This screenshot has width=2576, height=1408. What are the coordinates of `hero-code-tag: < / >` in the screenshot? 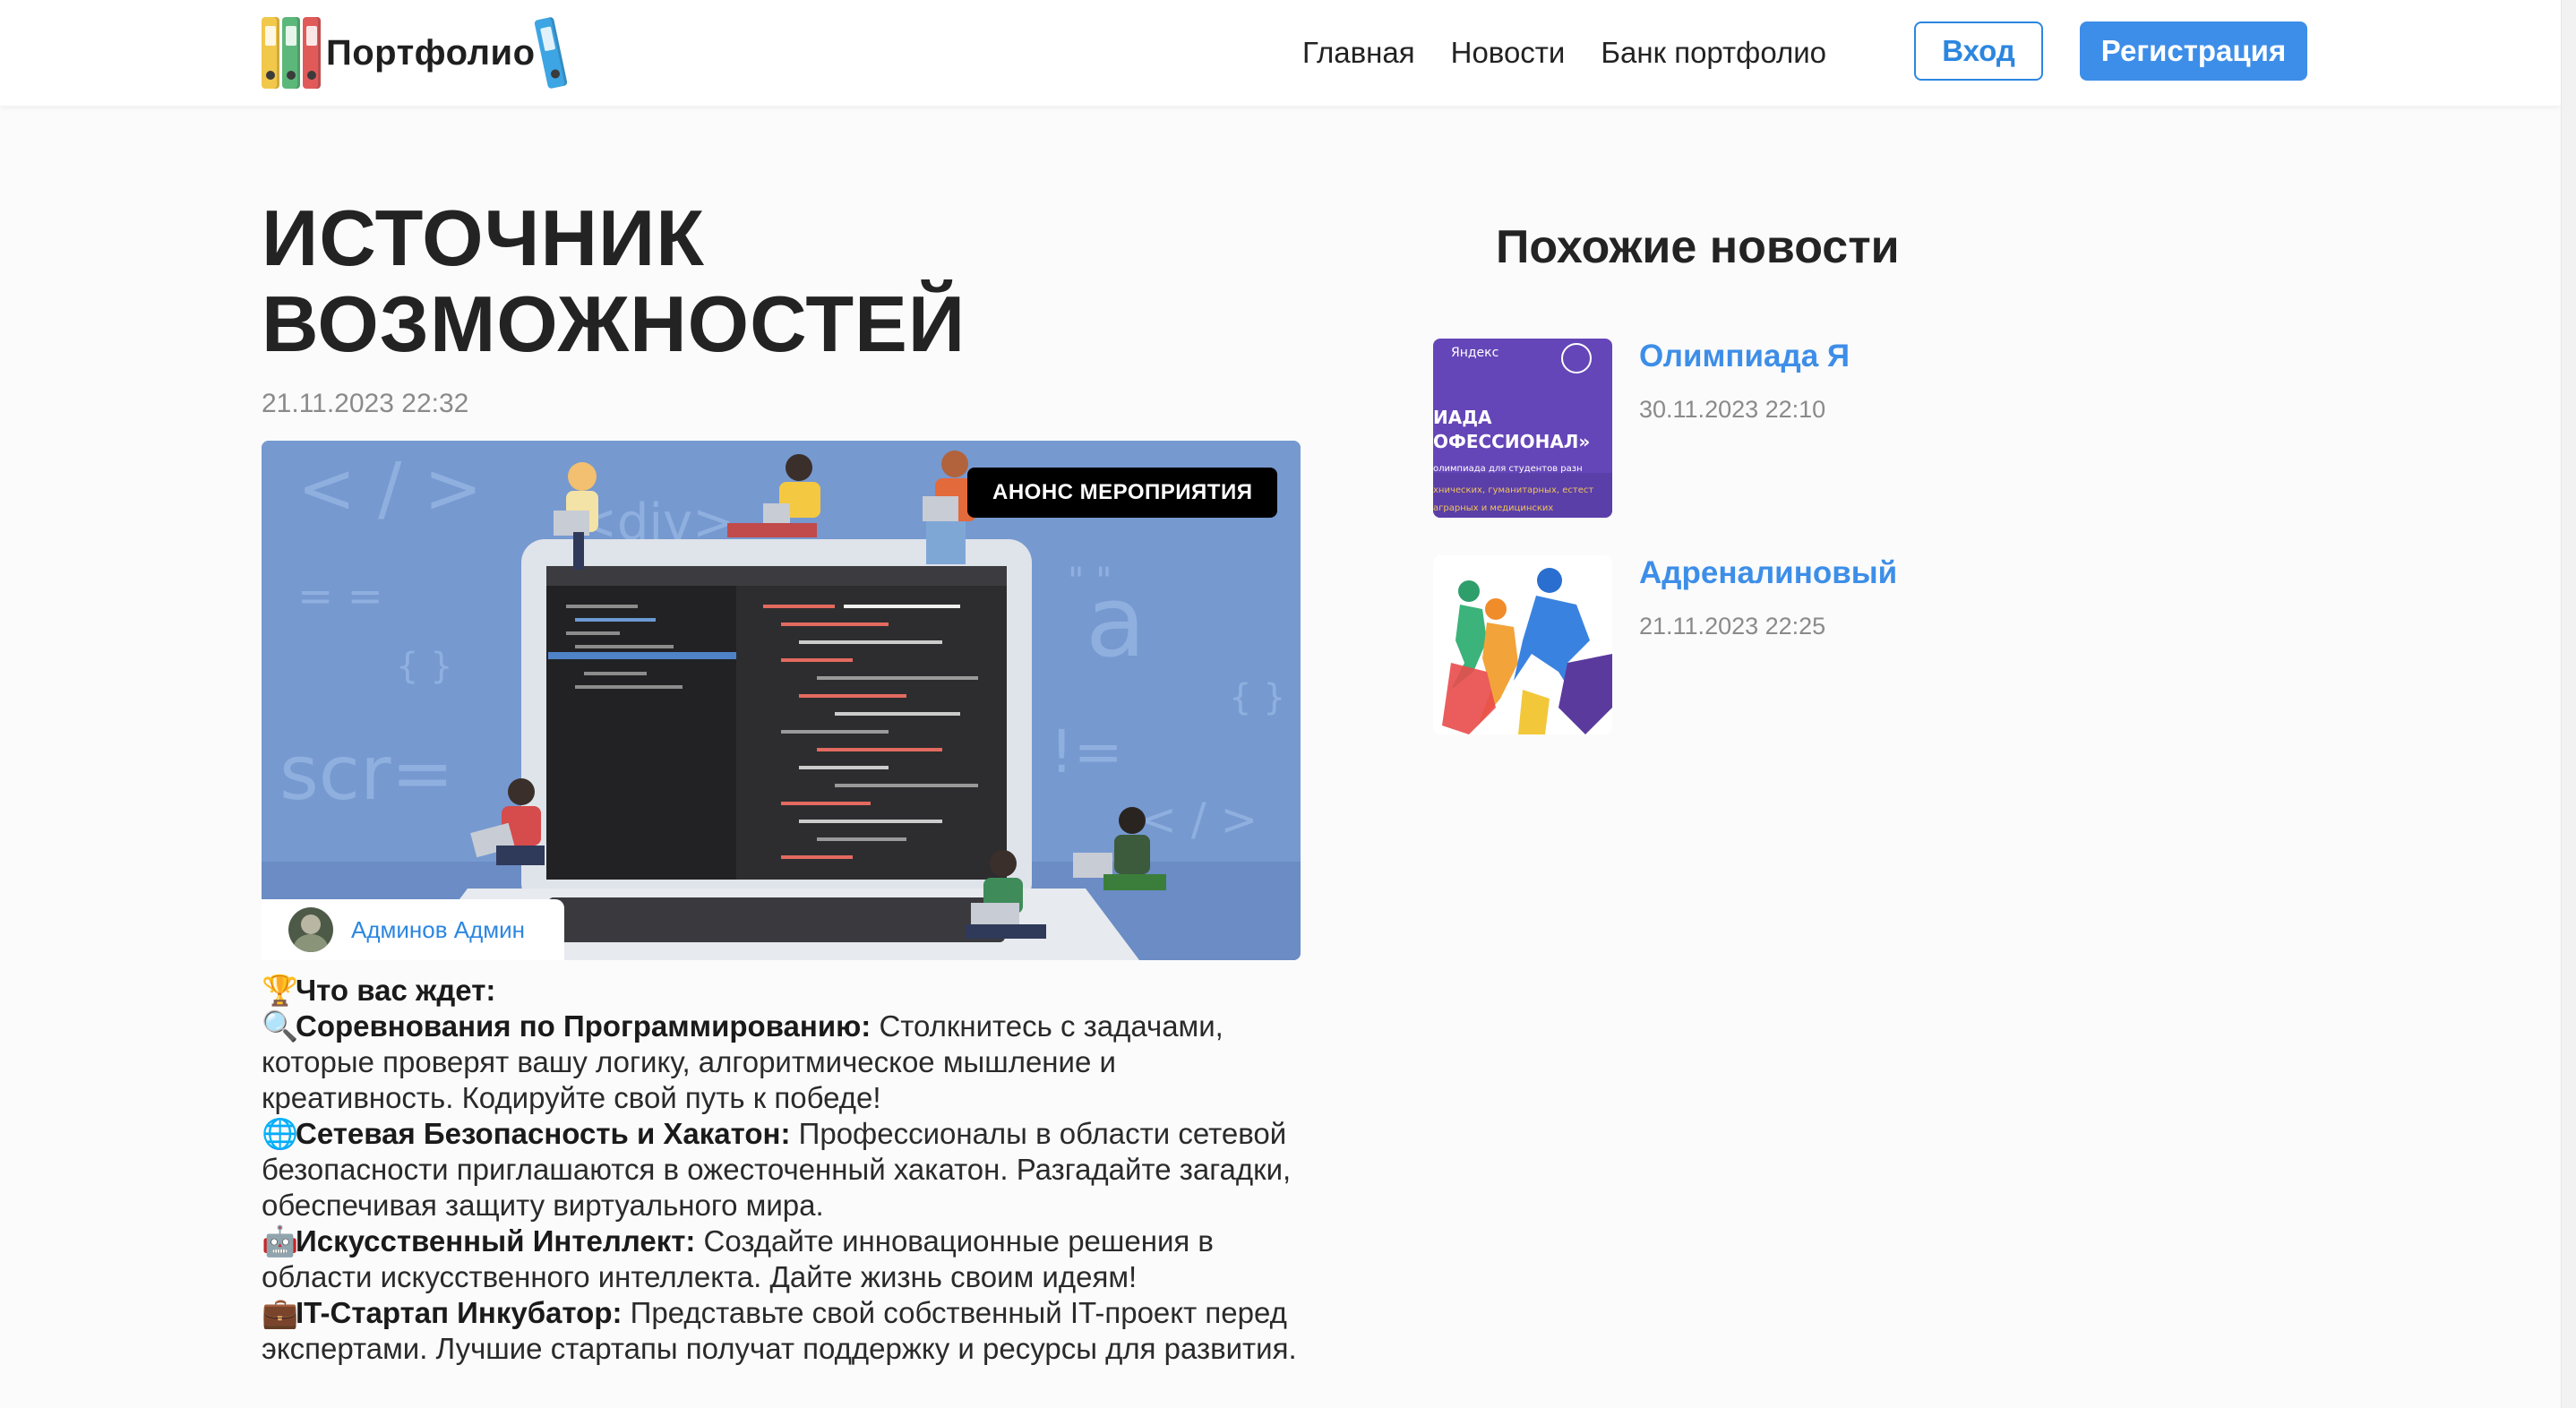 It's located at (390, 489).